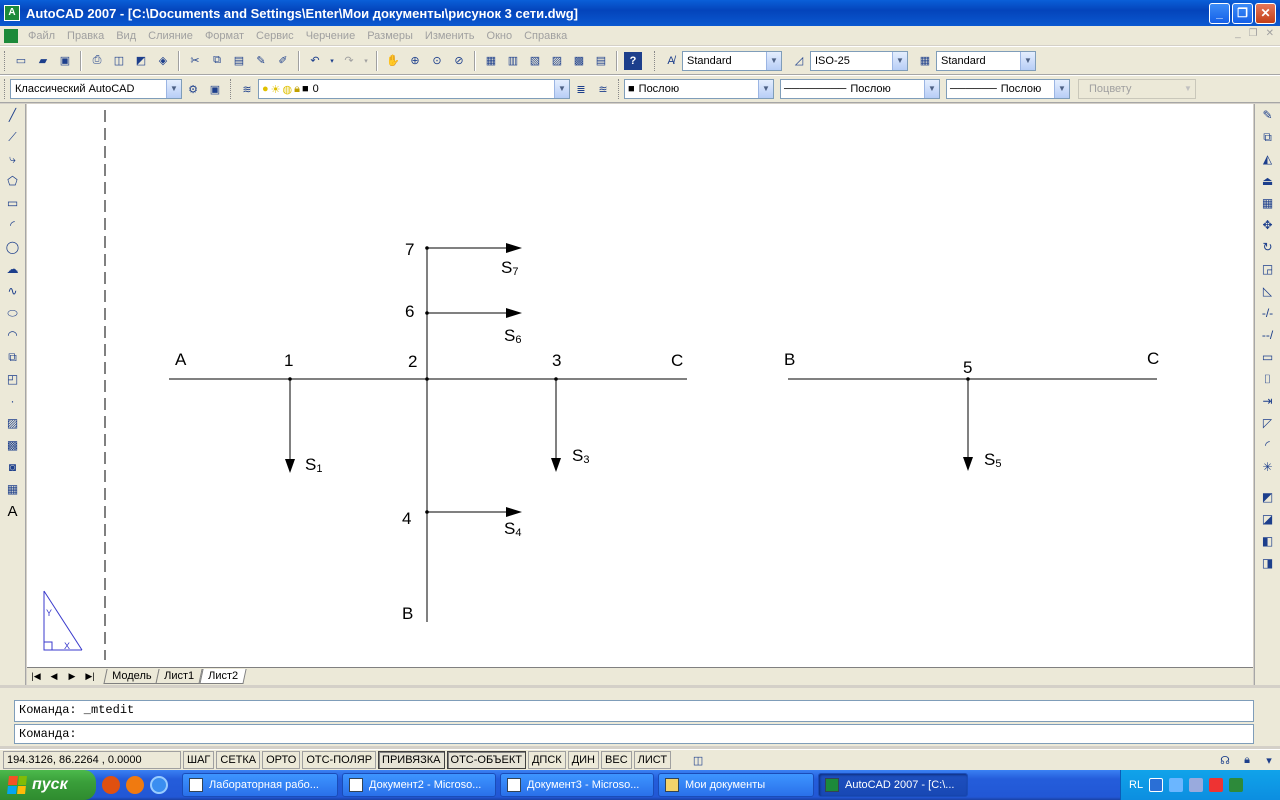 This screenshot has width=1280, height=800. Describe the element at coordinates (1265, 13) in the screenshot. I see `close-button: ✕` at that location.